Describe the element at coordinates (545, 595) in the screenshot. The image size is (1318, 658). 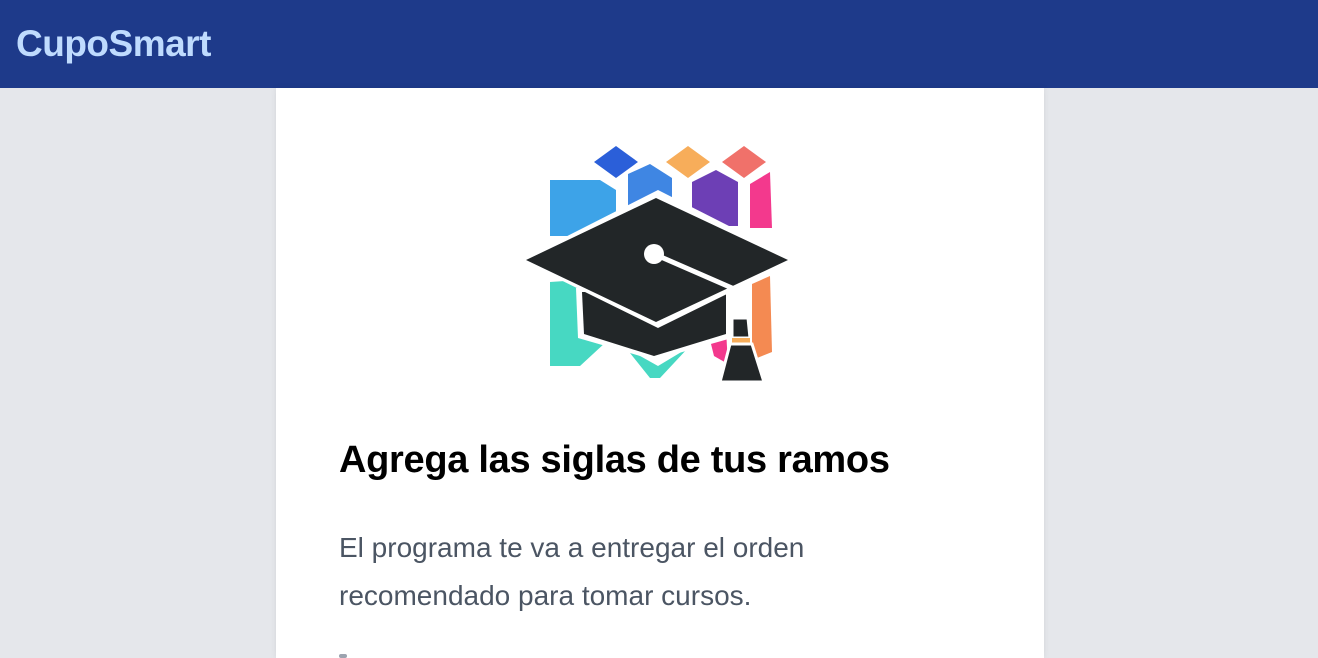
I see `description-line-2: recomendado para tomar cursos.` at that location.